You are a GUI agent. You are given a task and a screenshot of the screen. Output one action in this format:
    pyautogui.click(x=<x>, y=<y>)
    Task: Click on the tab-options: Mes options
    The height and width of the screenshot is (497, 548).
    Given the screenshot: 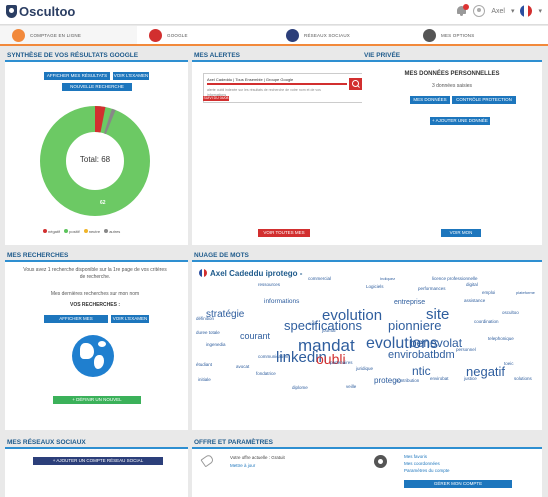 What is the action you would take?
    pyautogui.click(x=479, y=35)
    